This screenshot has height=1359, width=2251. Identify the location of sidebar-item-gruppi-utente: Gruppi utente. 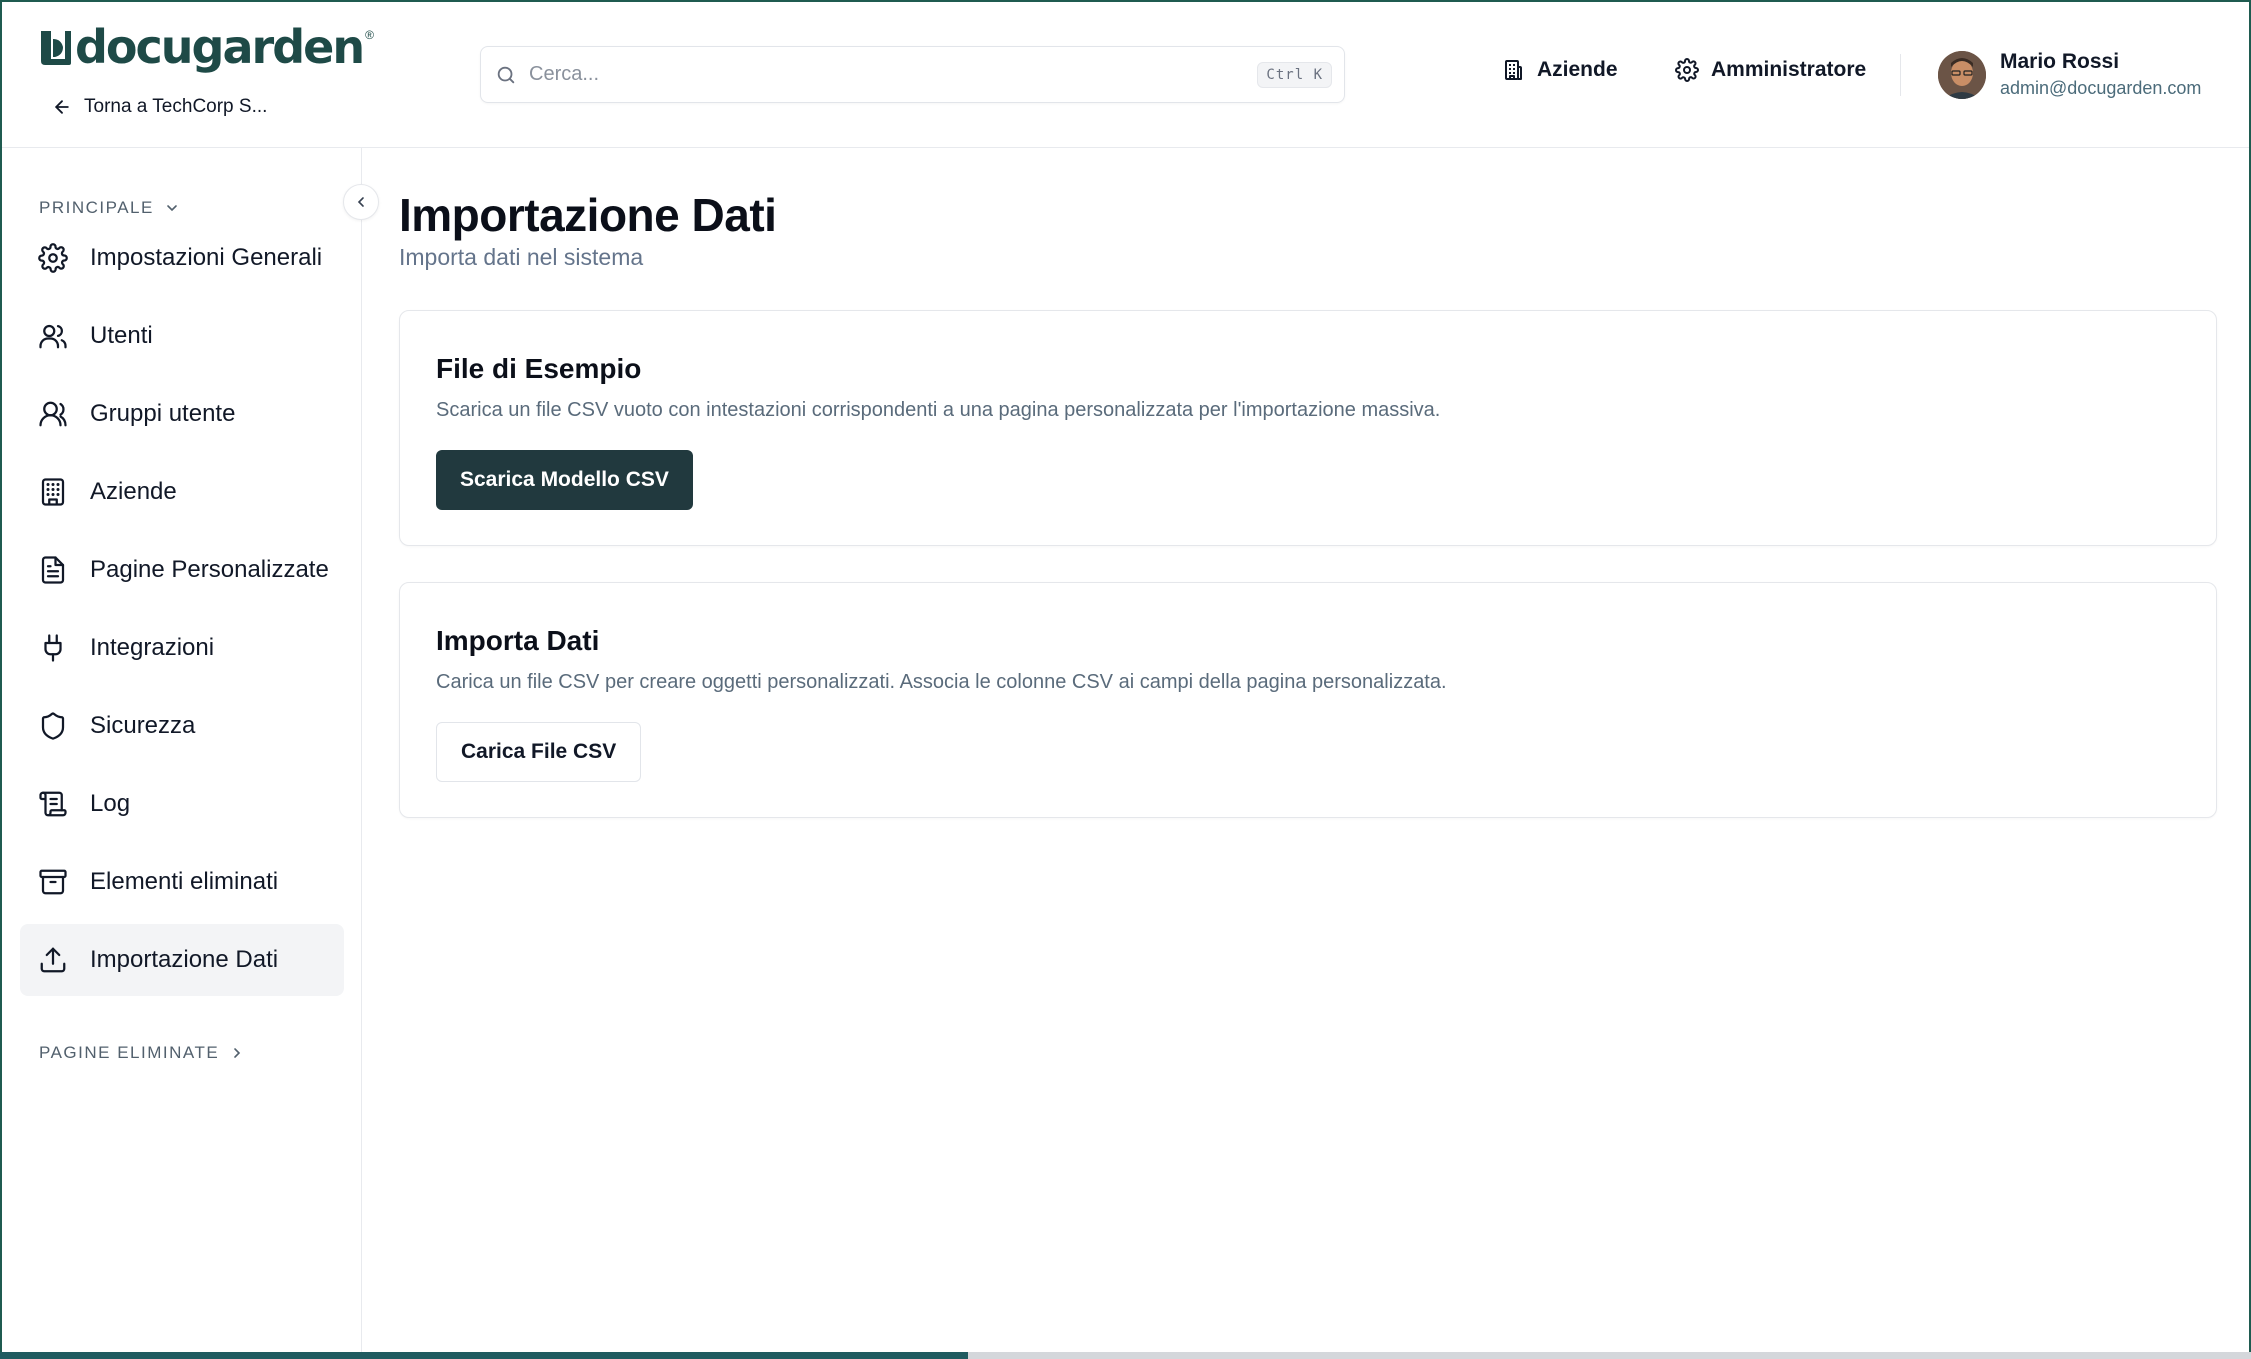
(182, 414).